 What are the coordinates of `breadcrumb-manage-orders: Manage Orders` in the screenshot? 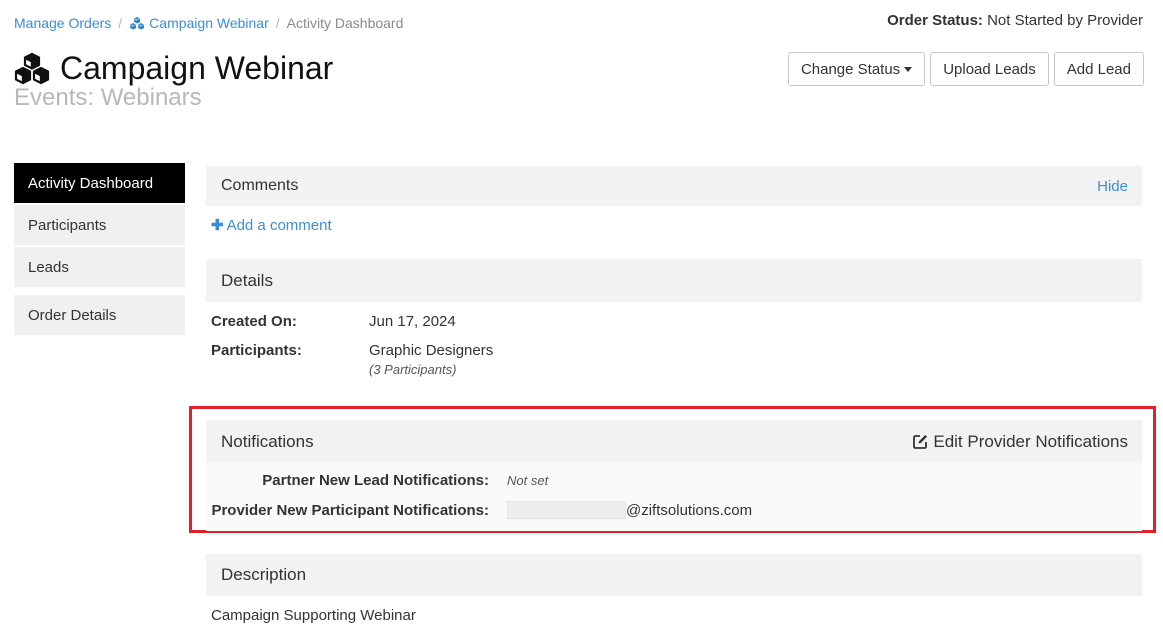 It's located at (62, 23).